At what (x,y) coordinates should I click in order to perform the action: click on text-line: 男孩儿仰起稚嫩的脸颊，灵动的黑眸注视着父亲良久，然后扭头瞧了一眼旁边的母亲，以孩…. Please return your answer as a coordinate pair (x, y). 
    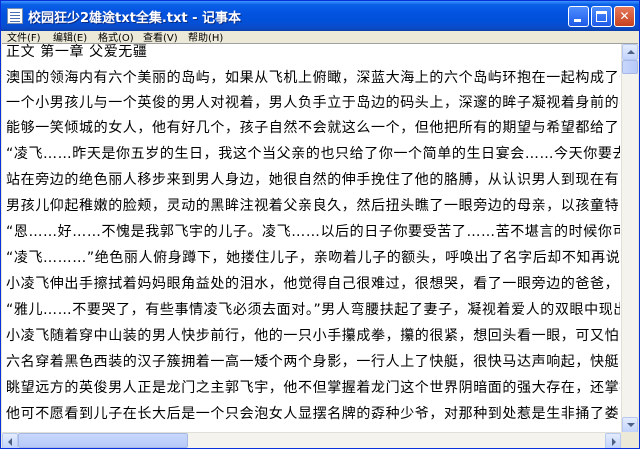
    Looking at the image, I should click on (313, 206).